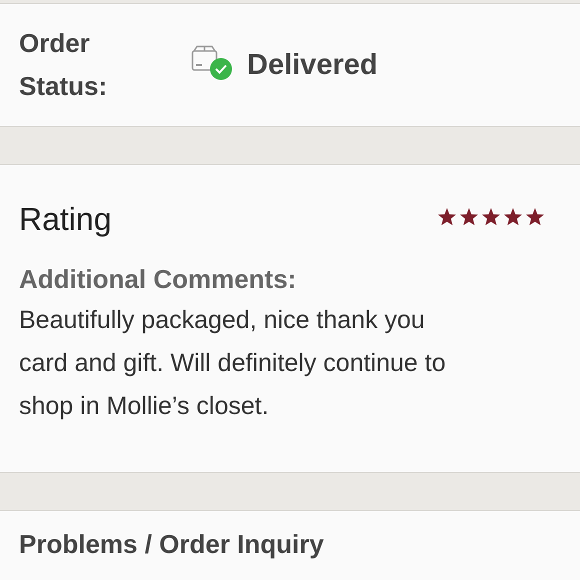 The image size is (580, 580). Describe the element at coordinates (63, 65) in the screenshot. I see `order-status-label: Order Status:` at that location.